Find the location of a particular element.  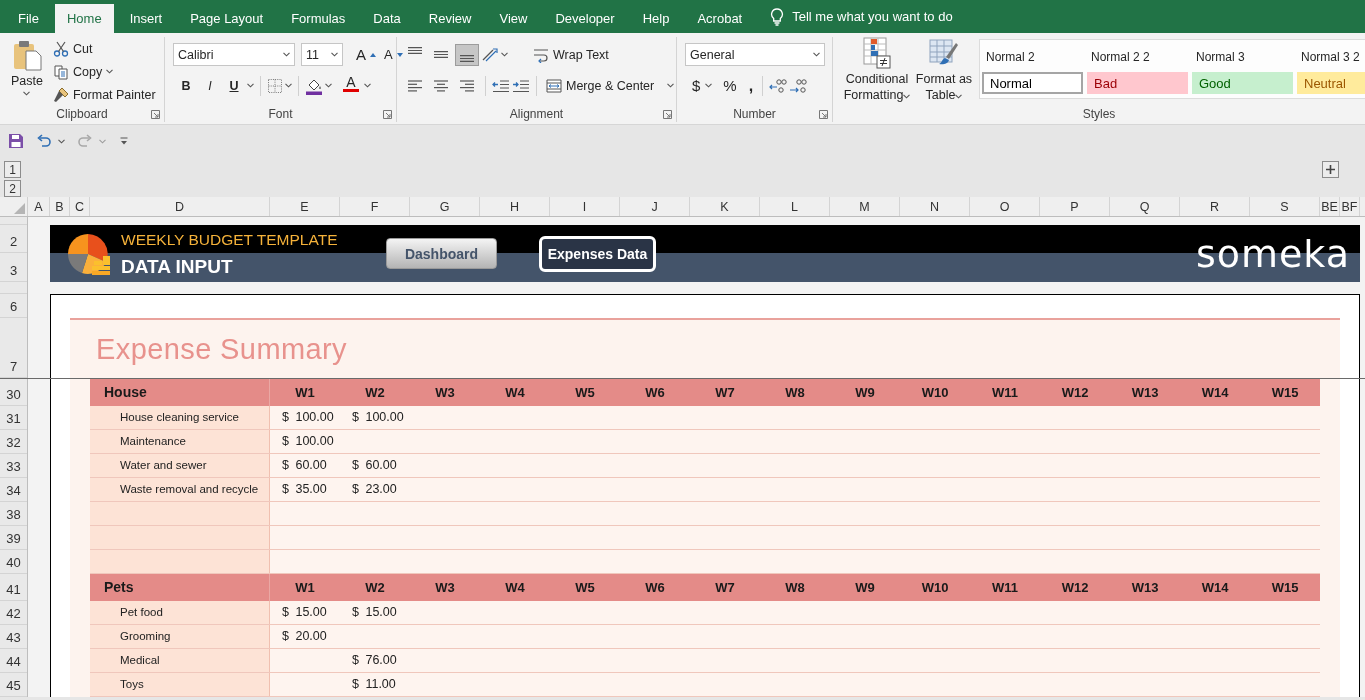

row-header: 32 is located at coordinates (13, 442).